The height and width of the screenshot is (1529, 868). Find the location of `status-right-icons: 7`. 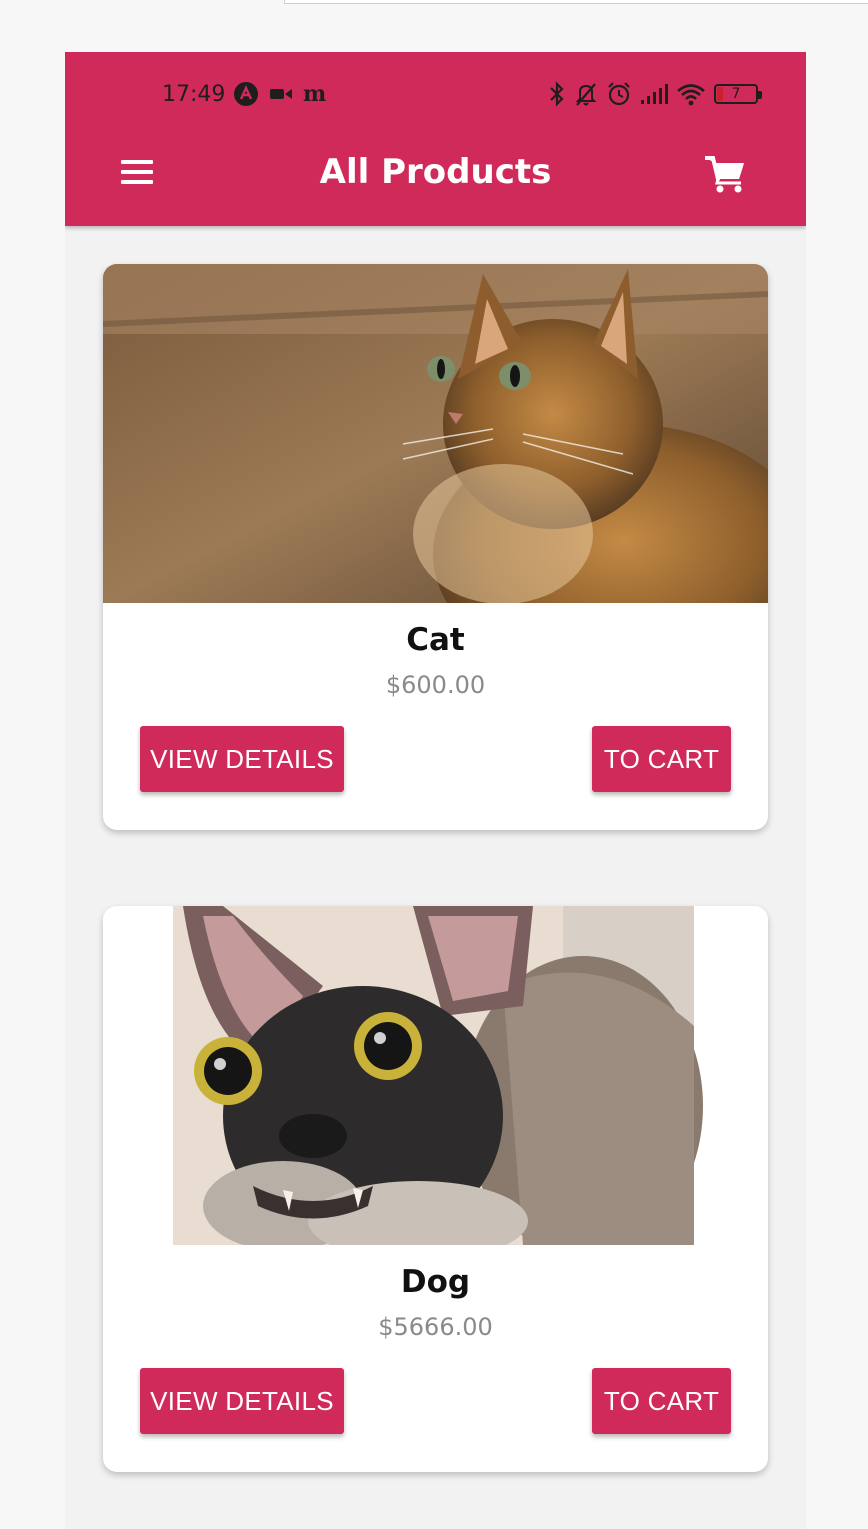

status-right-icons: 7 is located at coordinates (655, 94).